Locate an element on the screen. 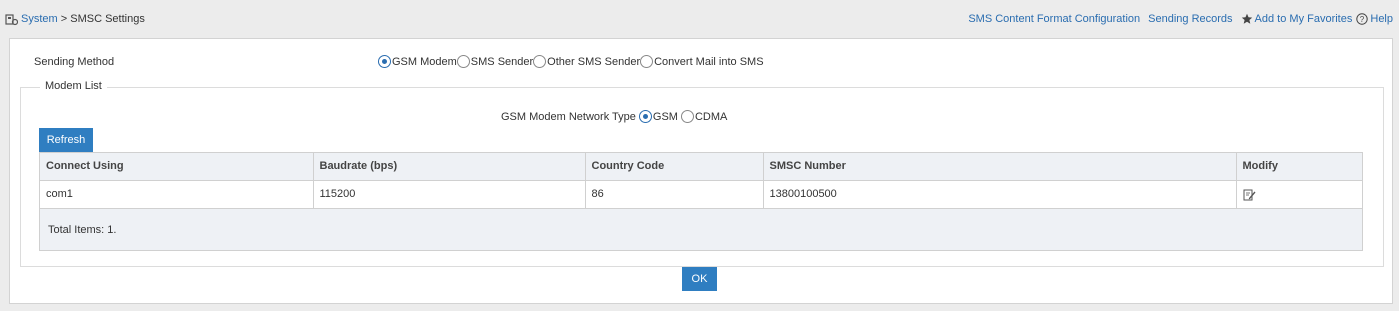  total-items-text: Total Items: 1. is located at coordinates (82, 230).